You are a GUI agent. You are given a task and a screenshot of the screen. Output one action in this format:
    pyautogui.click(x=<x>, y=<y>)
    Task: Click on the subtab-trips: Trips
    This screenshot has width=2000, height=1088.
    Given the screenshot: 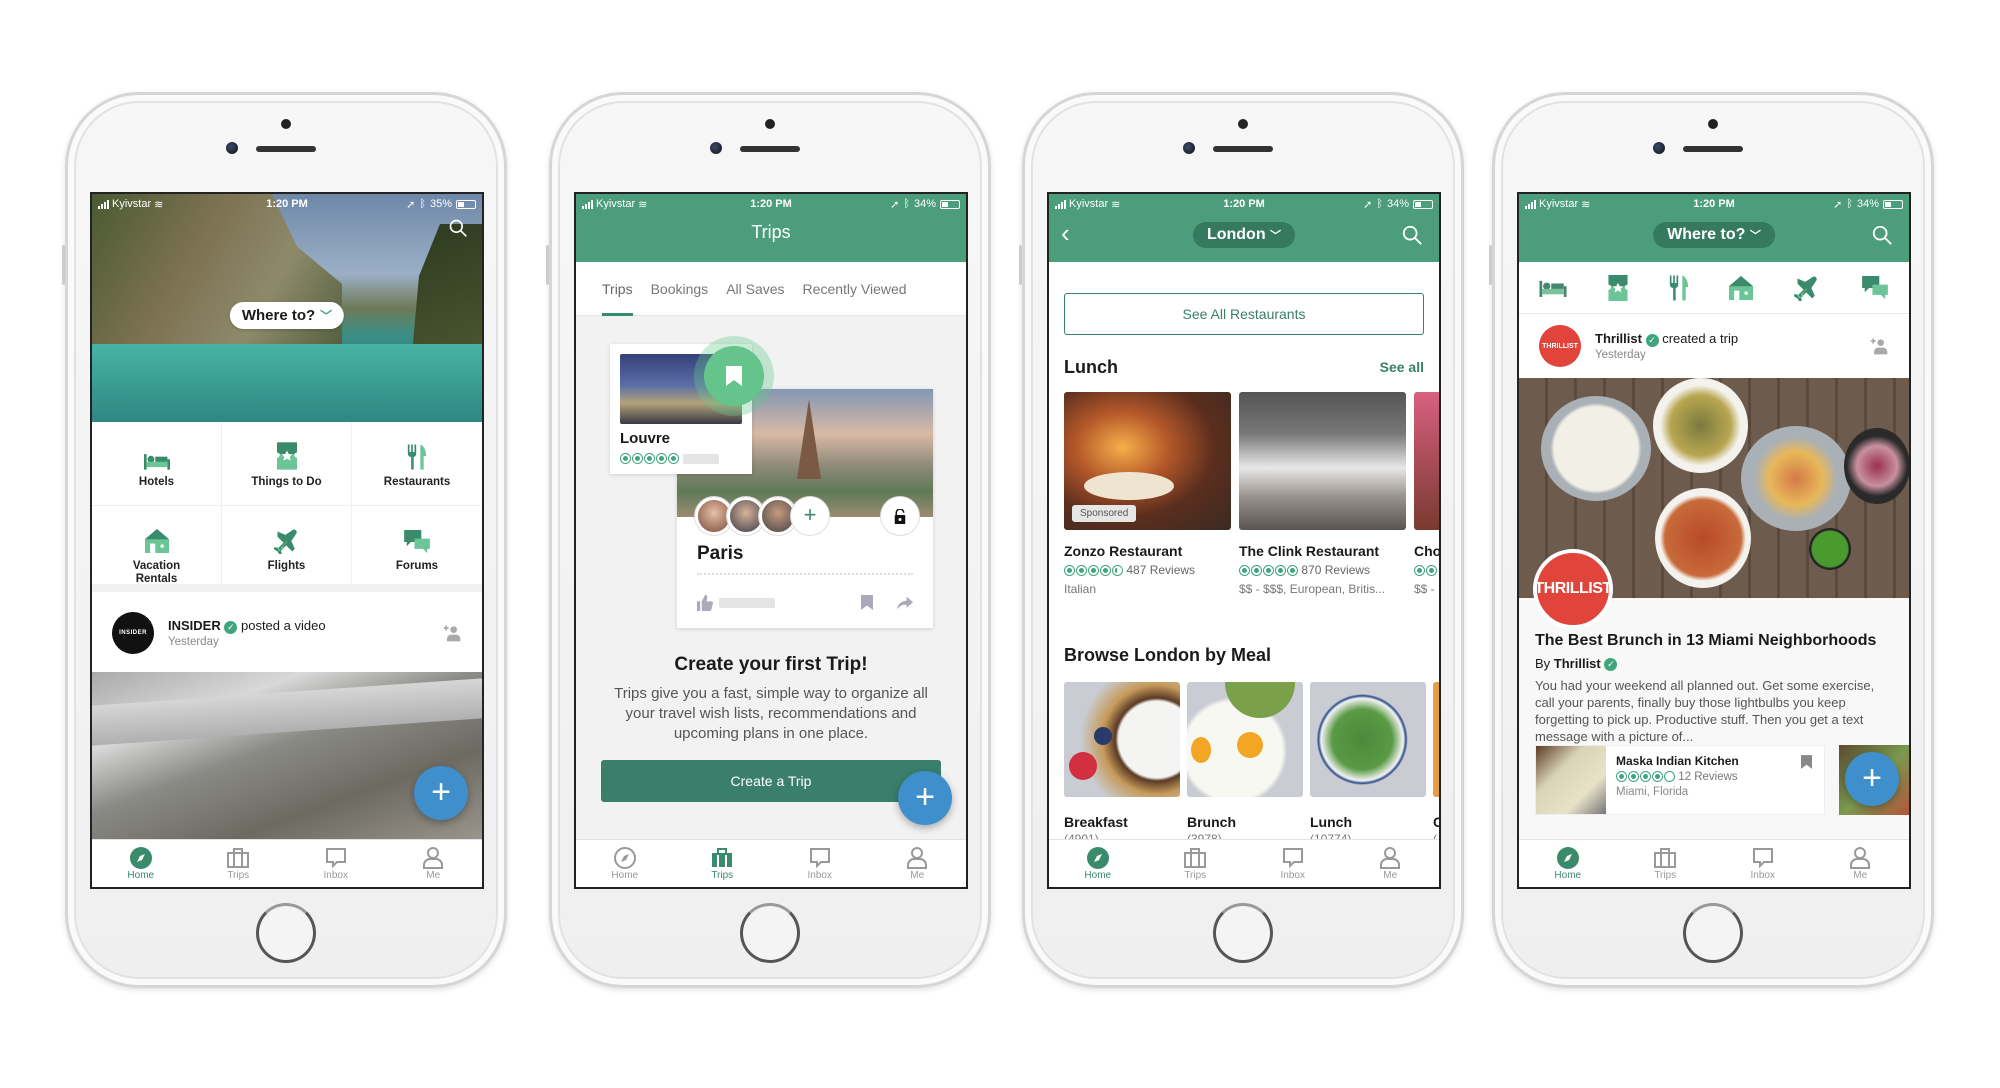 What is the action you would take?
    pyautogui.click(x=617, y=289)
    